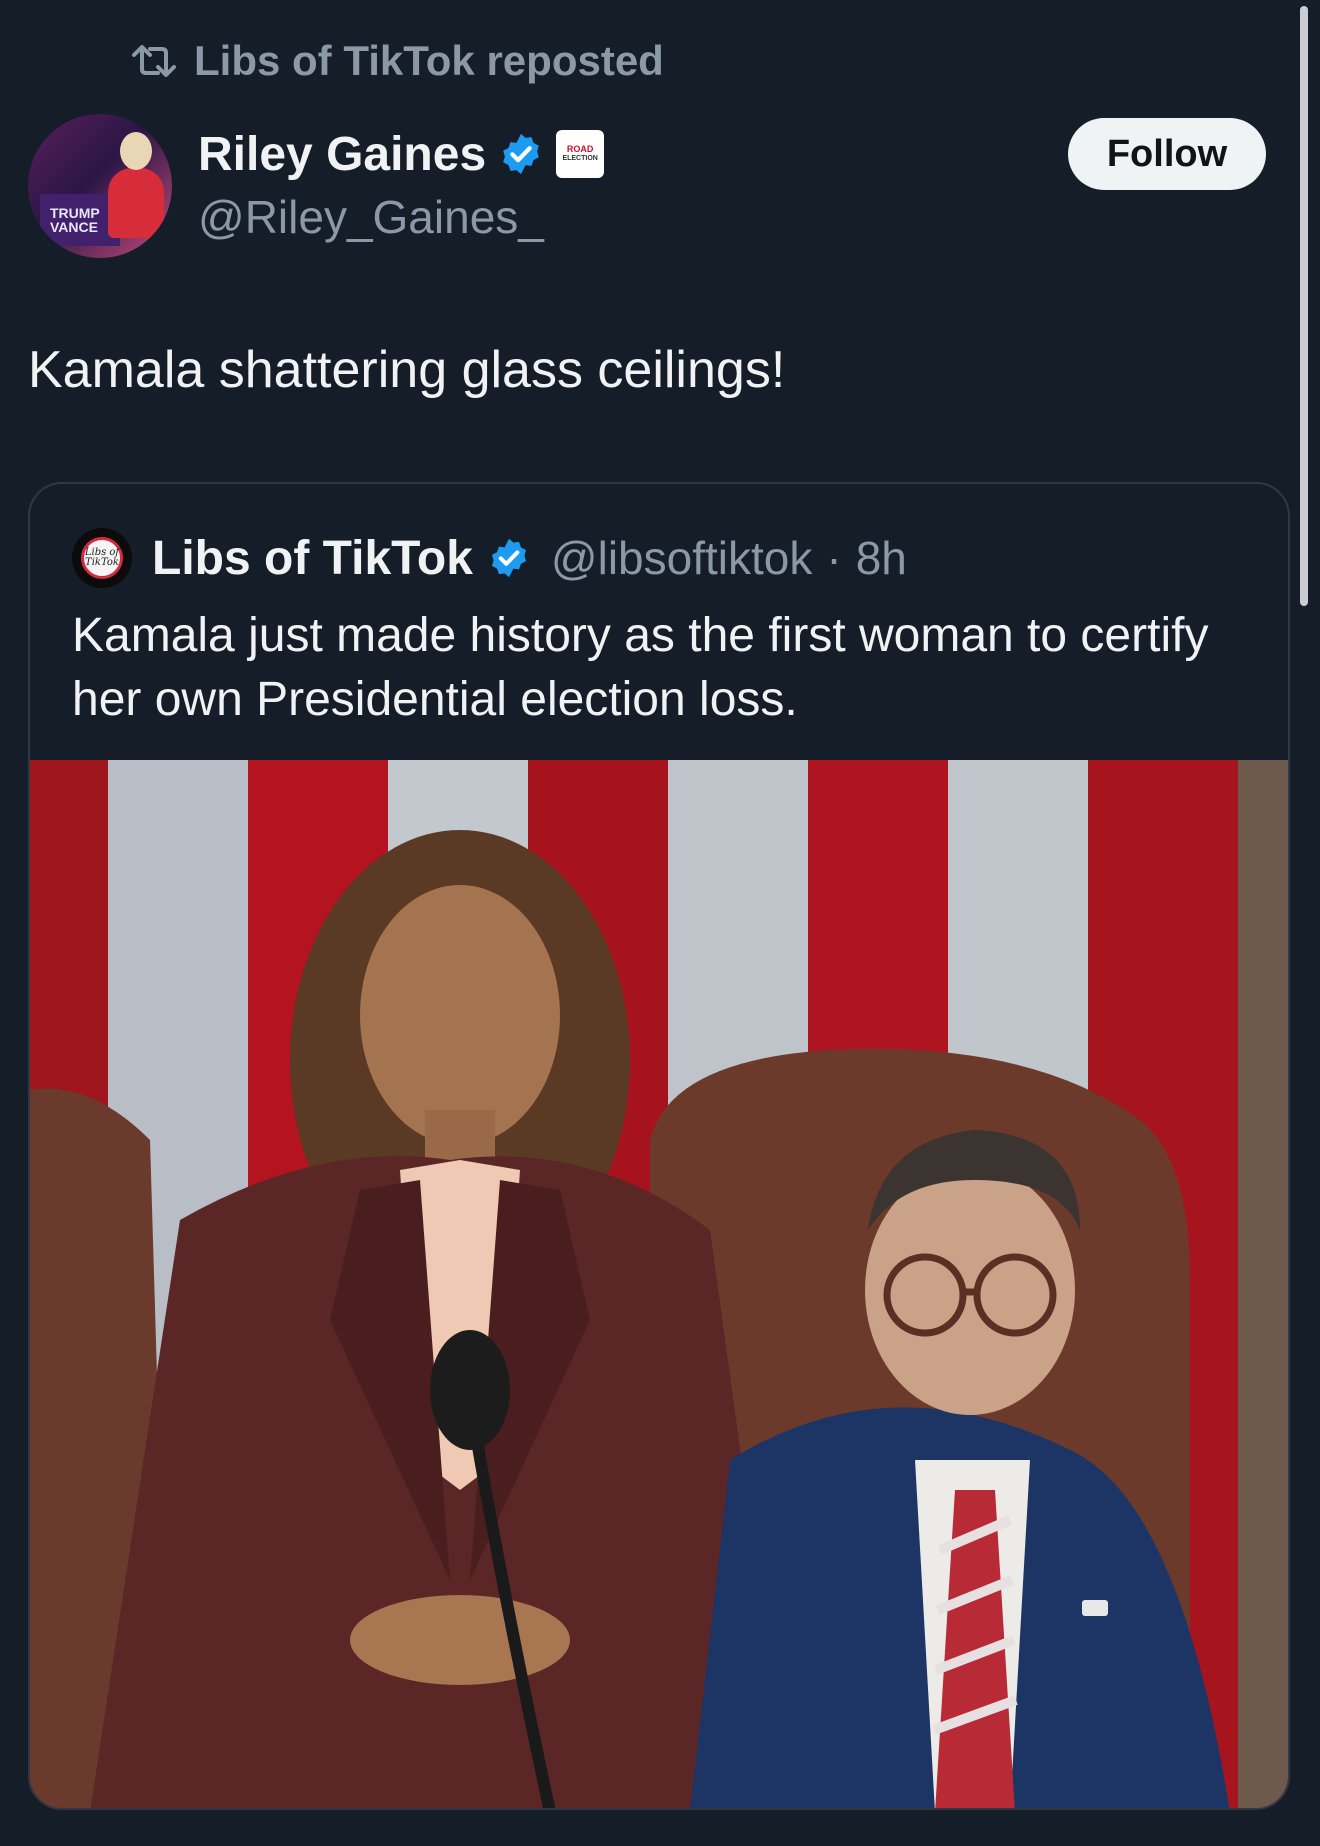 This screenshot has height=1846, width=1320. What do you see at coordinates (136, 151) in the screenshot?
I see `avatar-person-head` at bounding box center [136, 151].